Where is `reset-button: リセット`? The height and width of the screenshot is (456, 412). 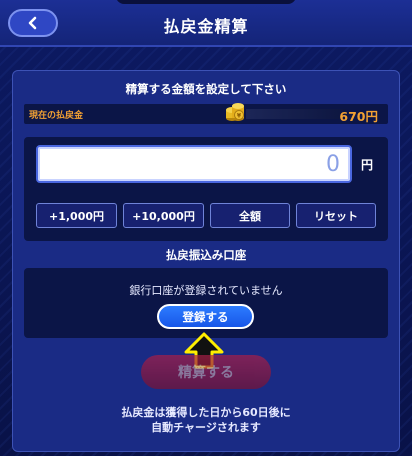 reset-button: リセット is located at coordinates (336, 215).